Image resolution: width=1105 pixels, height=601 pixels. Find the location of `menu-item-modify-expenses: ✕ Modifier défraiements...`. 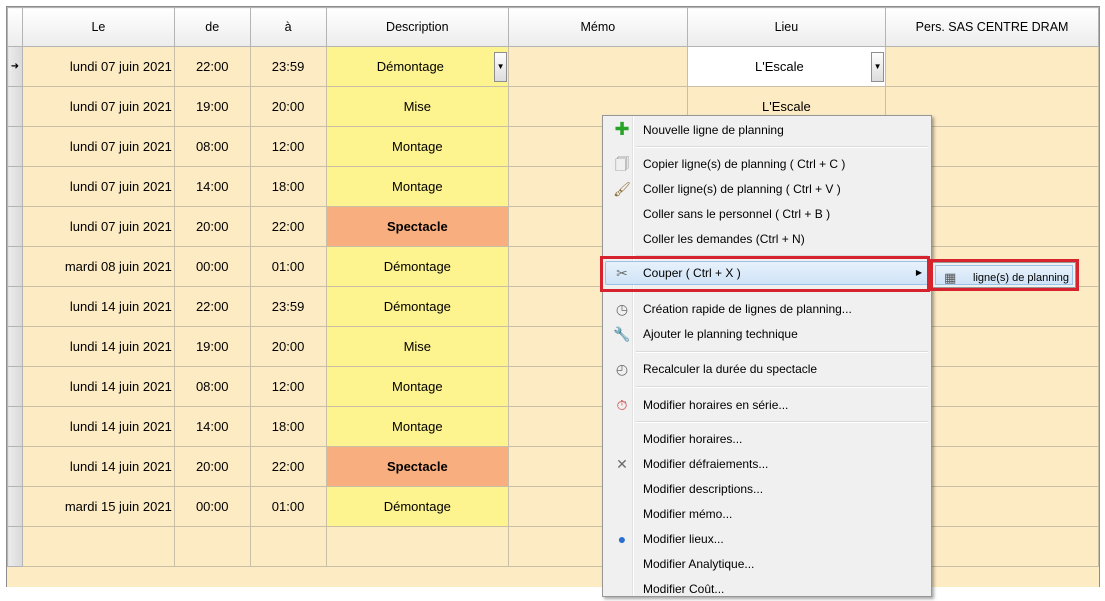

menu-item-modify-expenses: ✕ Modifier défraiements... is located at coordinates (767, 464).